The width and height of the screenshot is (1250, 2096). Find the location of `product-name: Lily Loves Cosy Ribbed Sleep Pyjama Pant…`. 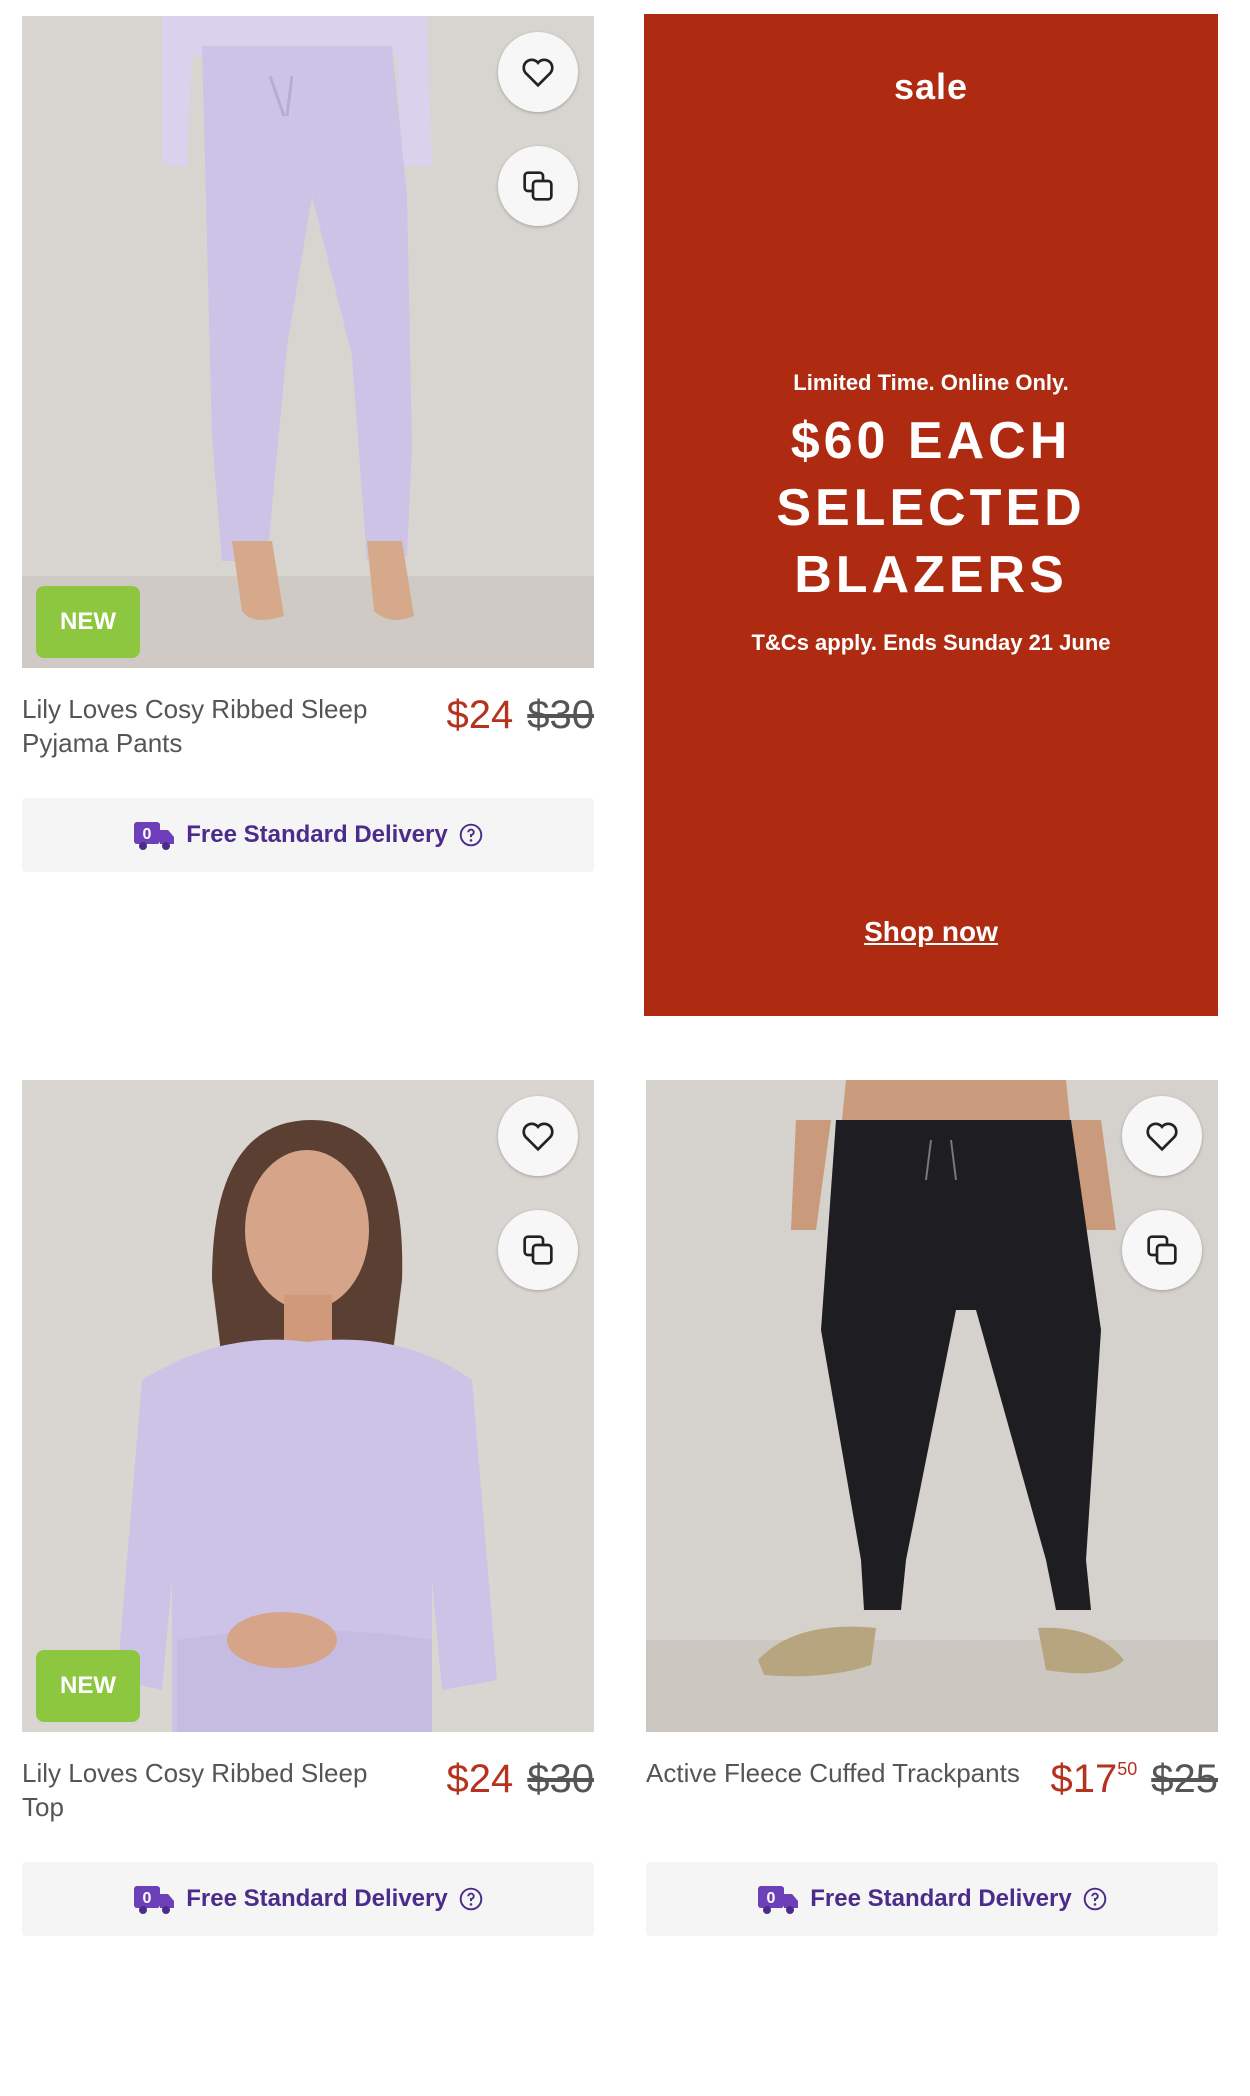

product-name: Lily Loves Cosy Ribbed Sleep Pyjama Pant… is located at coordinates (212, 726).